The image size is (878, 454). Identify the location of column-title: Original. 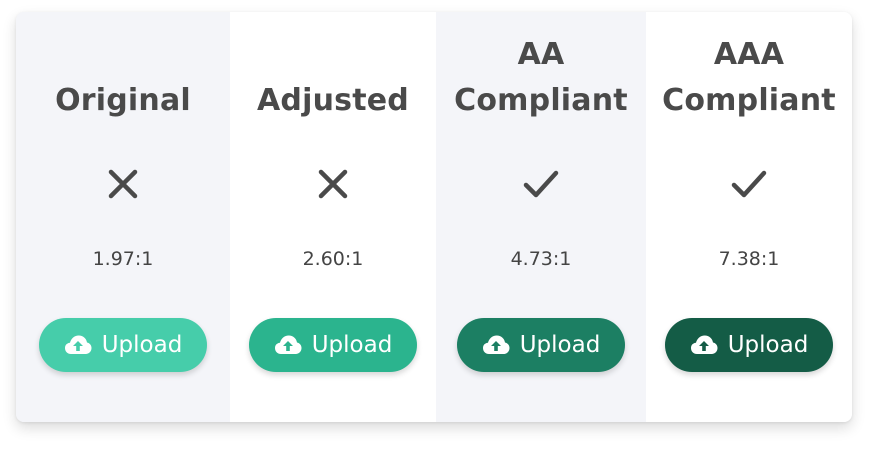
(123, 79).